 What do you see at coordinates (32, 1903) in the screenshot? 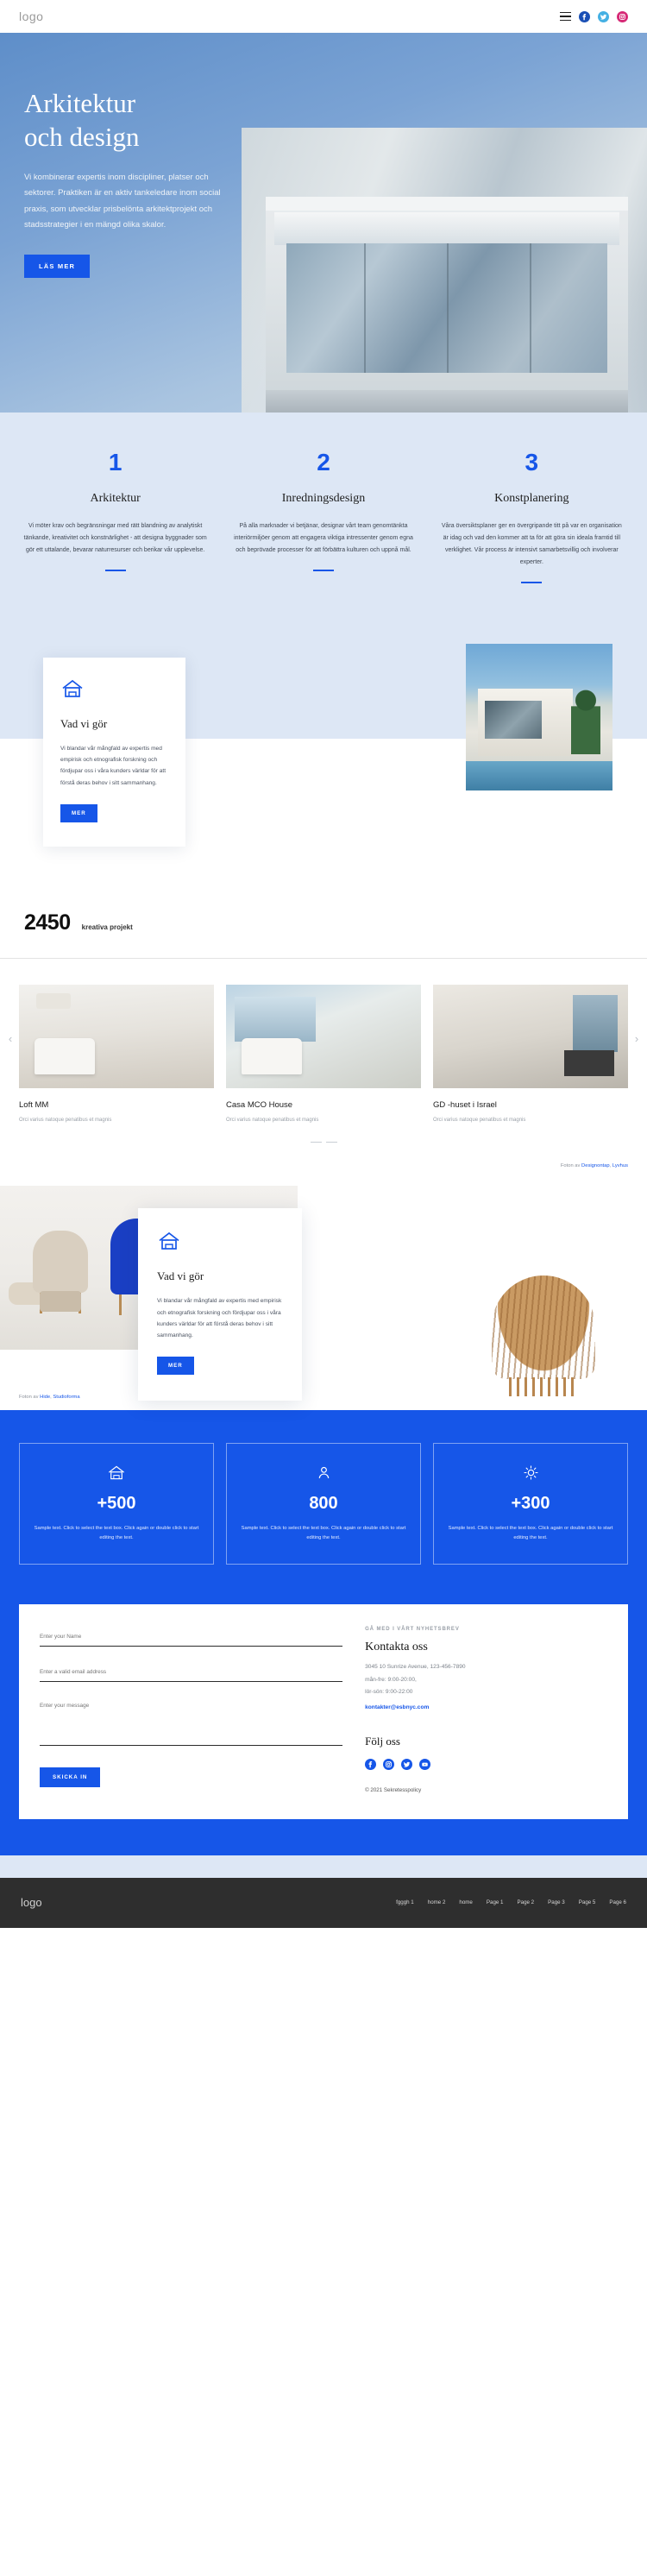
I see `footer-logo: logo` at bounding box center [32, 1903].